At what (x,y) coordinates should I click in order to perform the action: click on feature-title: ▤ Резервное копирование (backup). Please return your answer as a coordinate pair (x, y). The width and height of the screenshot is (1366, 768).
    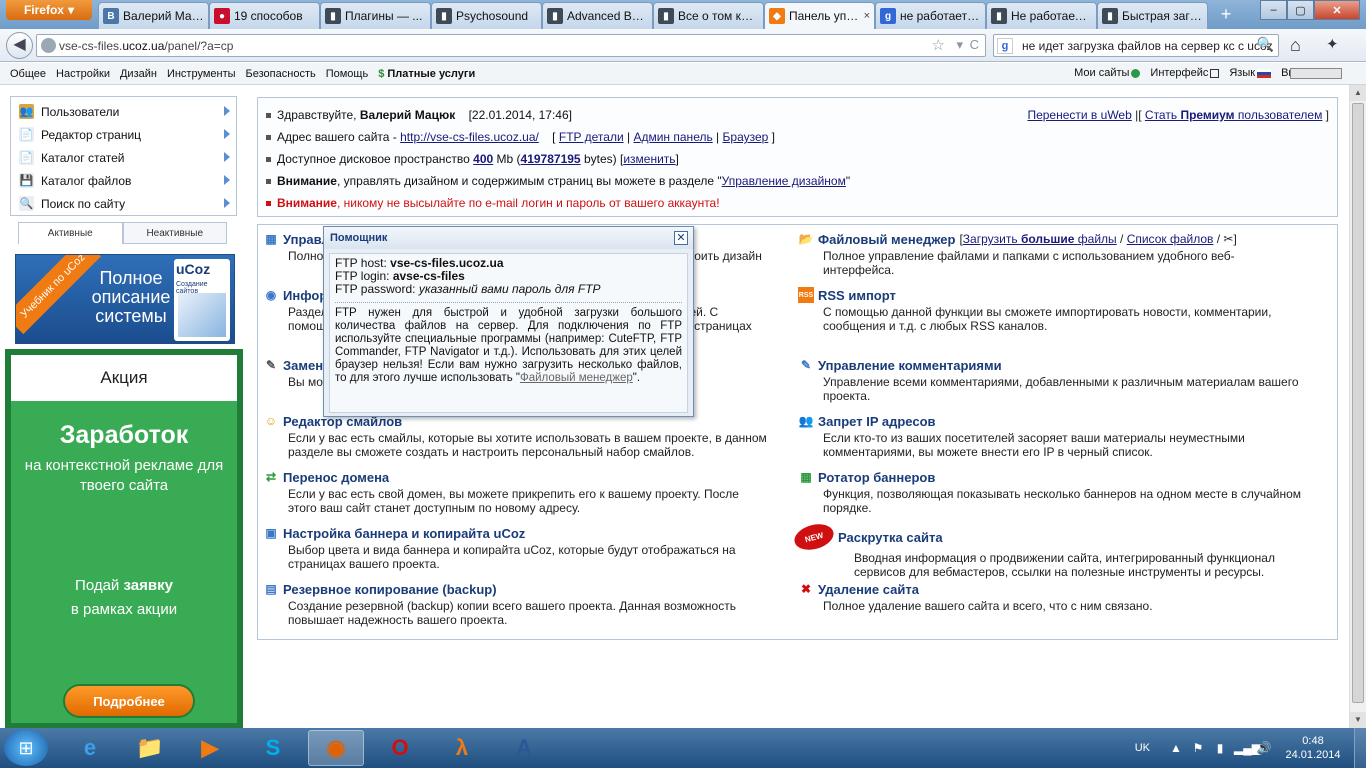
    Looking at the image, I should click on (523, 589).